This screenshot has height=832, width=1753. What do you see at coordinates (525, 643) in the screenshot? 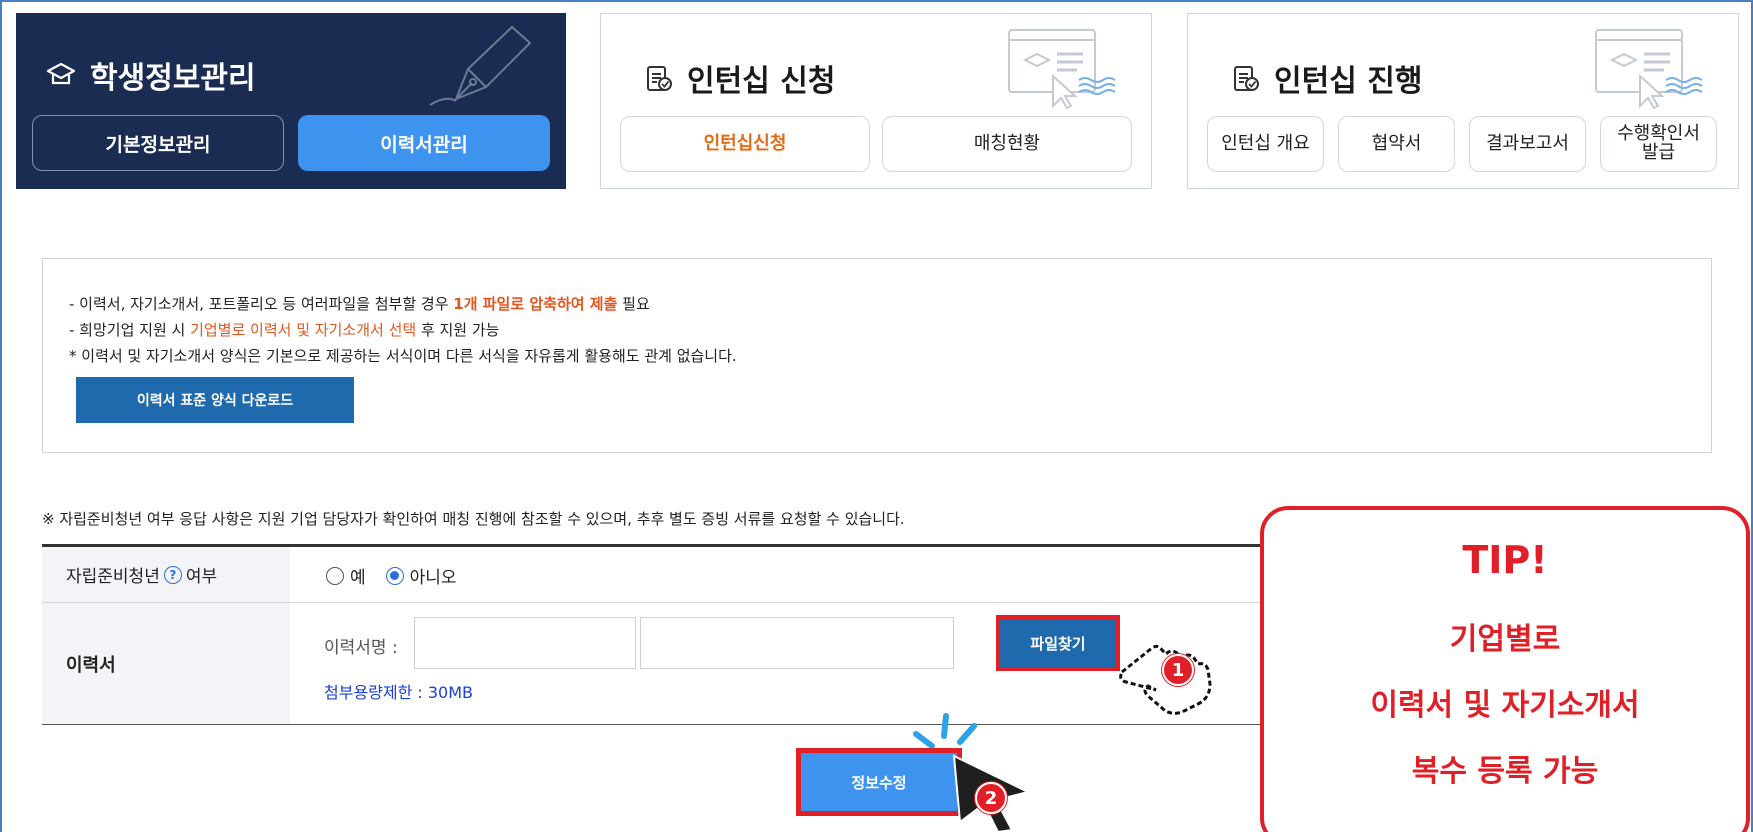
I see `resume-name-input` at bounding box center [525, 643].